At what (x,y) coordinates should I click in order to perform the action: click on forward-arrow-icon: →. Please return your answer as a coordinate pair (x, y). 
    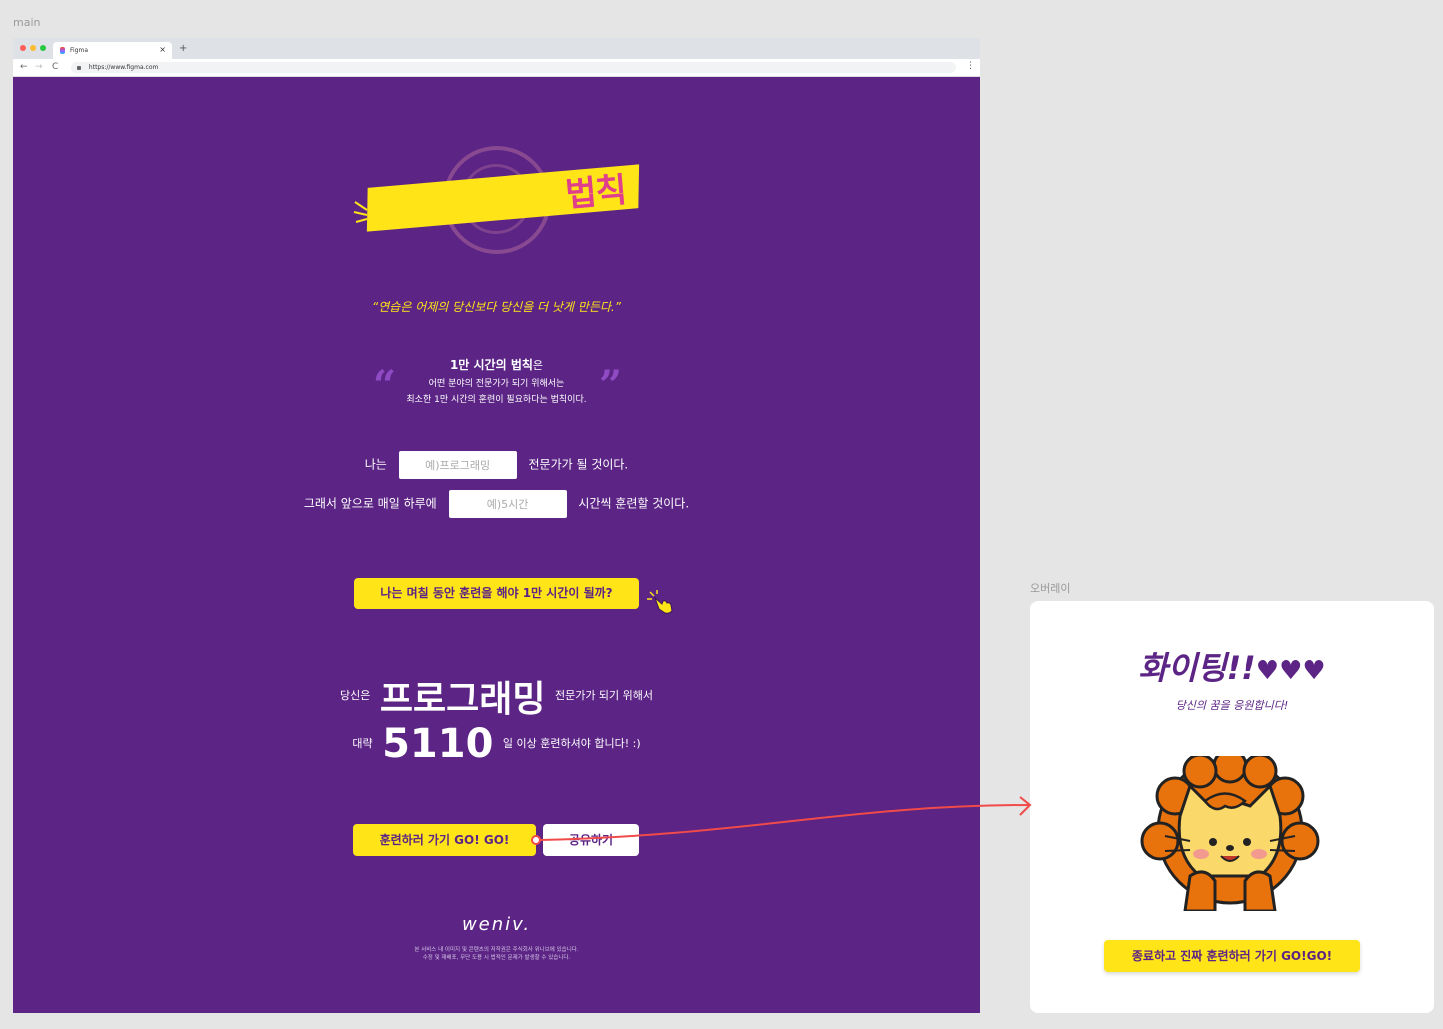
    Looking at the image, I should click on (39, 67).